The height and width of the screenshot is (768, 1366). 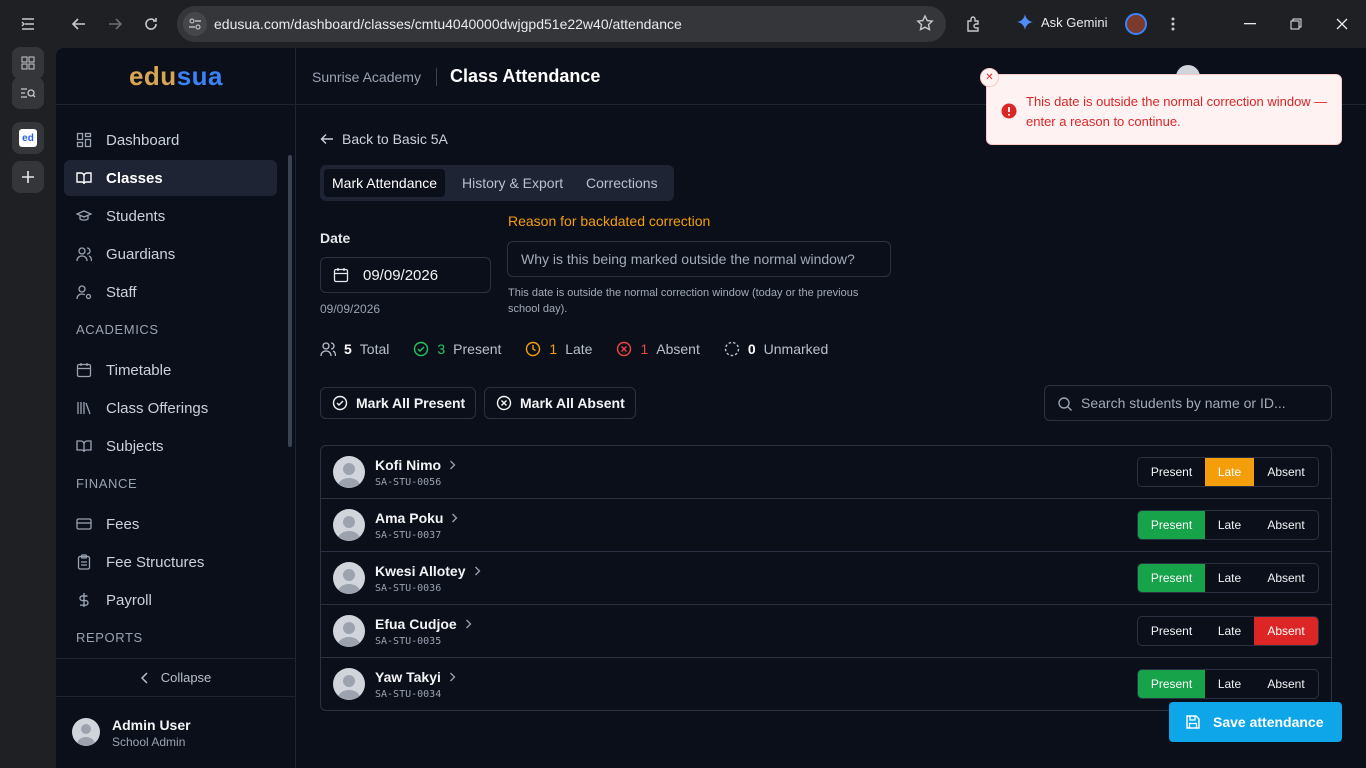 What do you see at coordinates (136, 216) in the screenshot?
I see `sidebar-item-label: Students` at bounding box center [136, 216].